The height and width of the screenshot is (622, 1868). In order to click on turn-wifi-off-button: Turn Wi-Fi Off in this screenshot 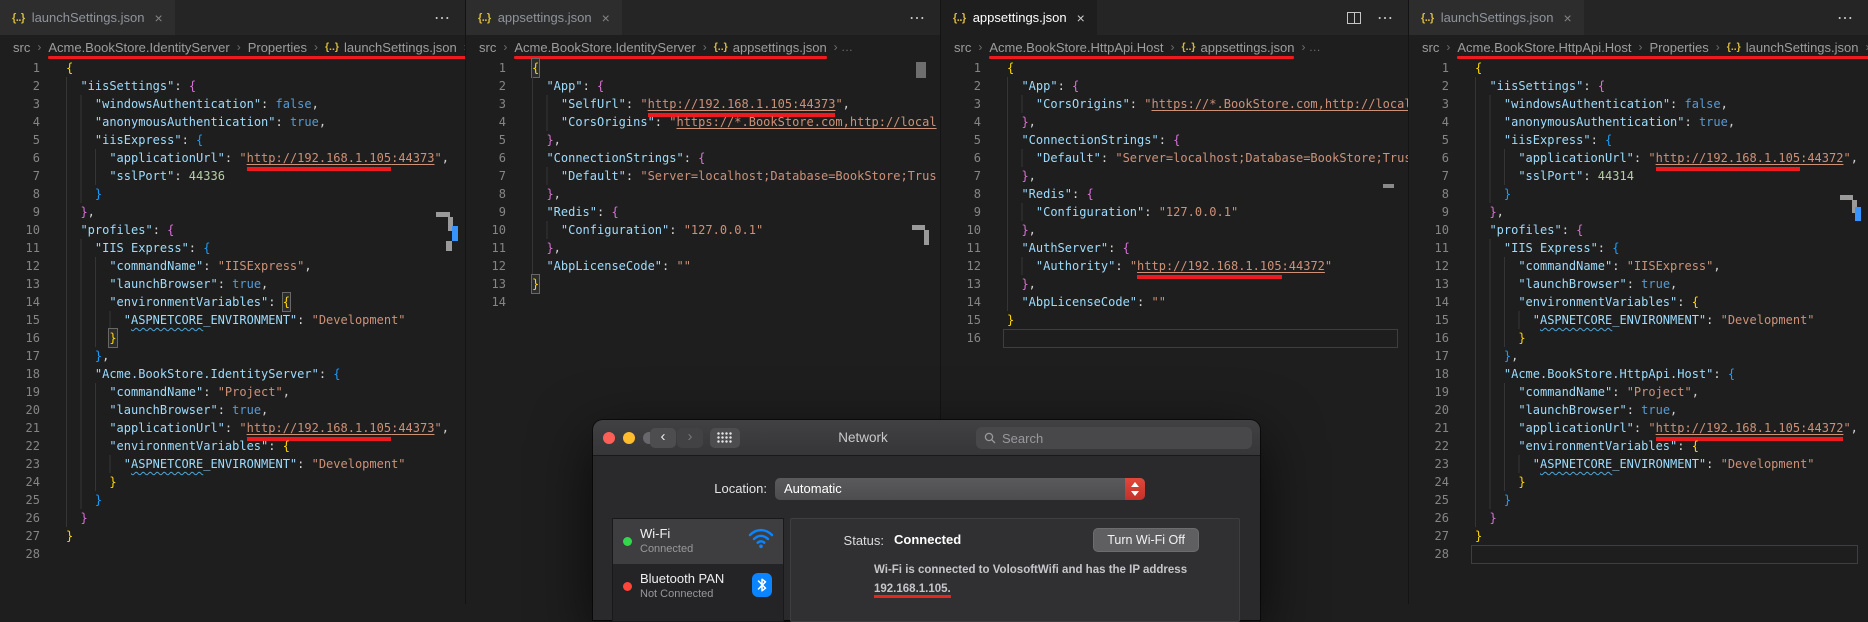, I will do `click(1146, 540)`.